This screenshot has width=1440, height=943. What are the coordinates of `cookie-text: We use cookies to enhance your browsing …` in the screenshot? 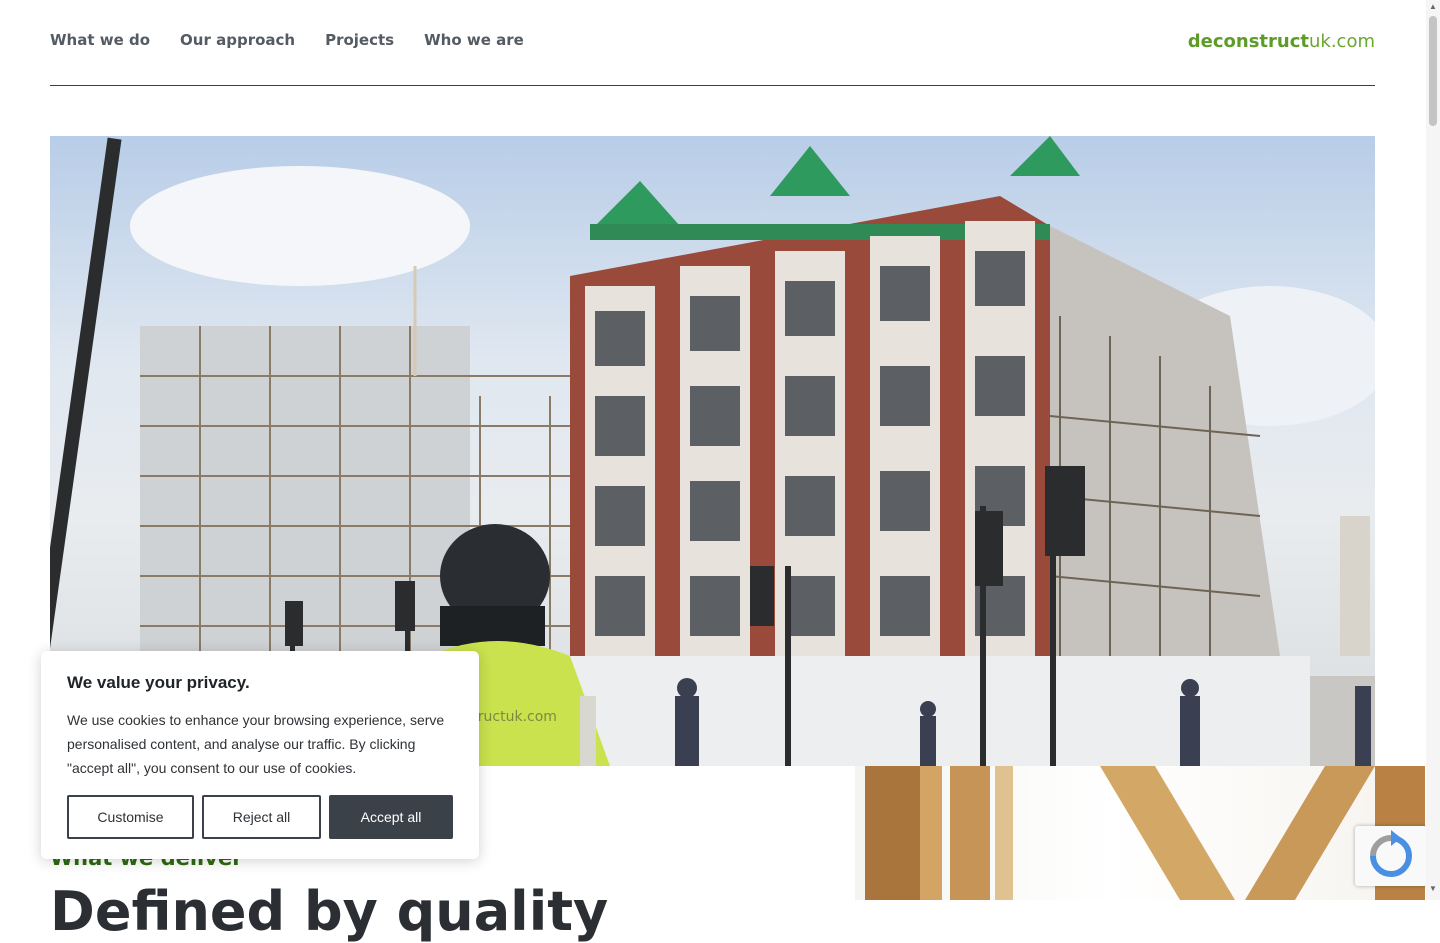 It's located at (256, 744).